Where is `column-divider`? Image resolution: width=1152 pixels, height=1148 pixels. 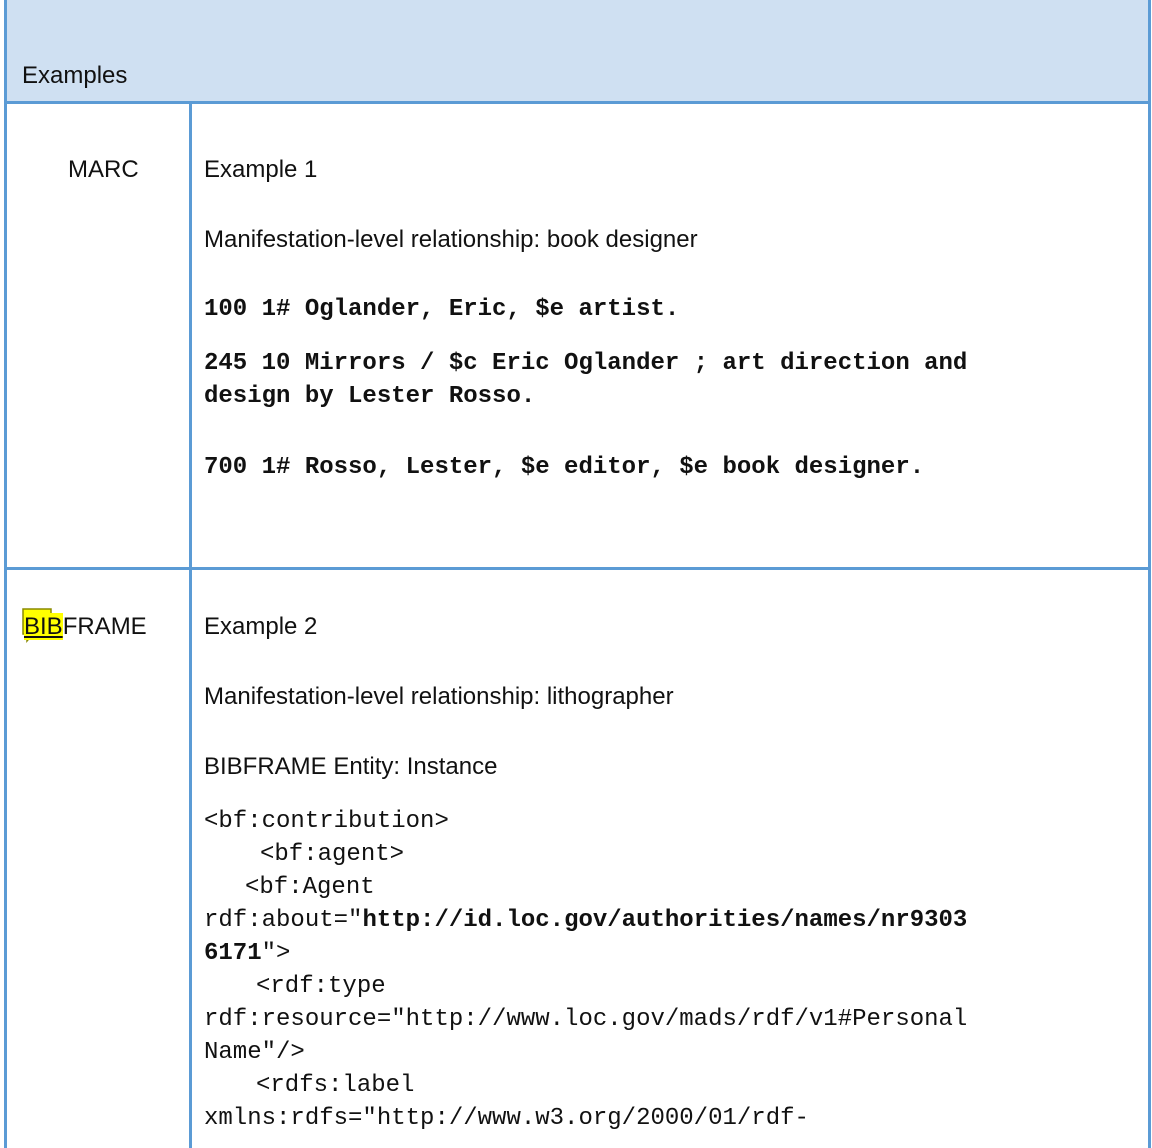
column-divider is located at coordinates (190, 624).